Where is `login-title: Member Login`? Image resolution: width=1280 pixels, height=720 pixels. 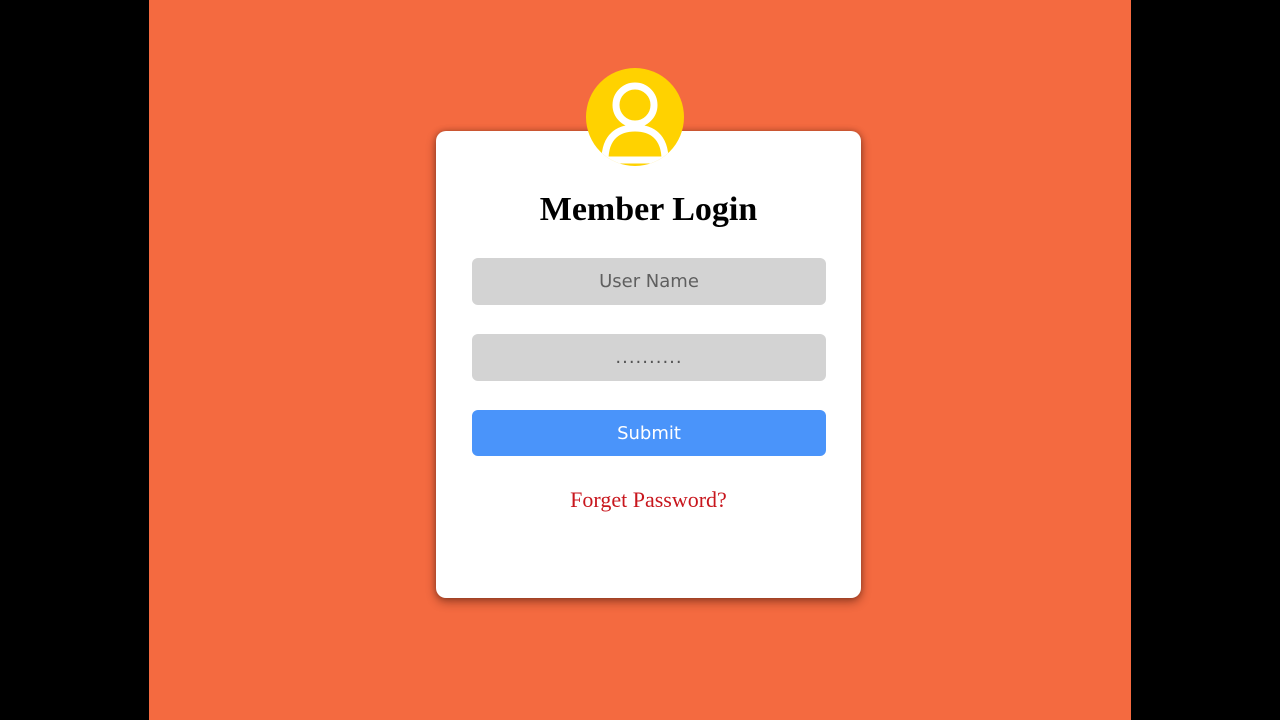 login-title: Member Login is located at coordinates (648, 209).